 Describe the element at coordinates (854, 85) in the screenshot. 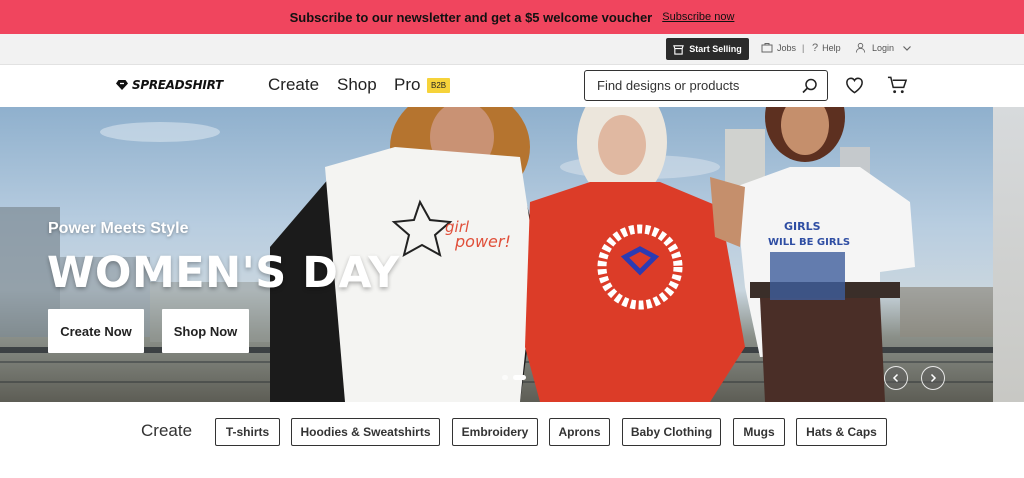

I see `heart-icon` at that location.